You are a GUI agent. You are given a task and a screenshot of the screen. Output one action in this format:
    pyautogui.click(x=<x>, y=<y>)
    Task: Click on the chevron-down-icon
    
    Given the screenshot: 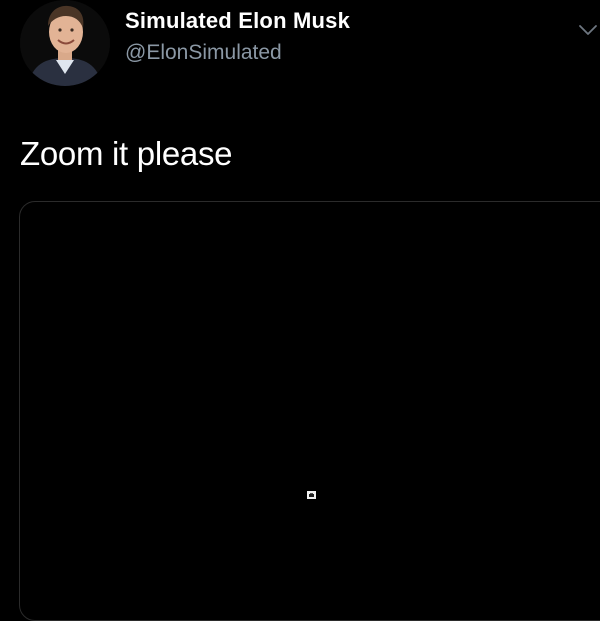 What is the action you would take?
    pyautogui.click(x=588, y=30)
    